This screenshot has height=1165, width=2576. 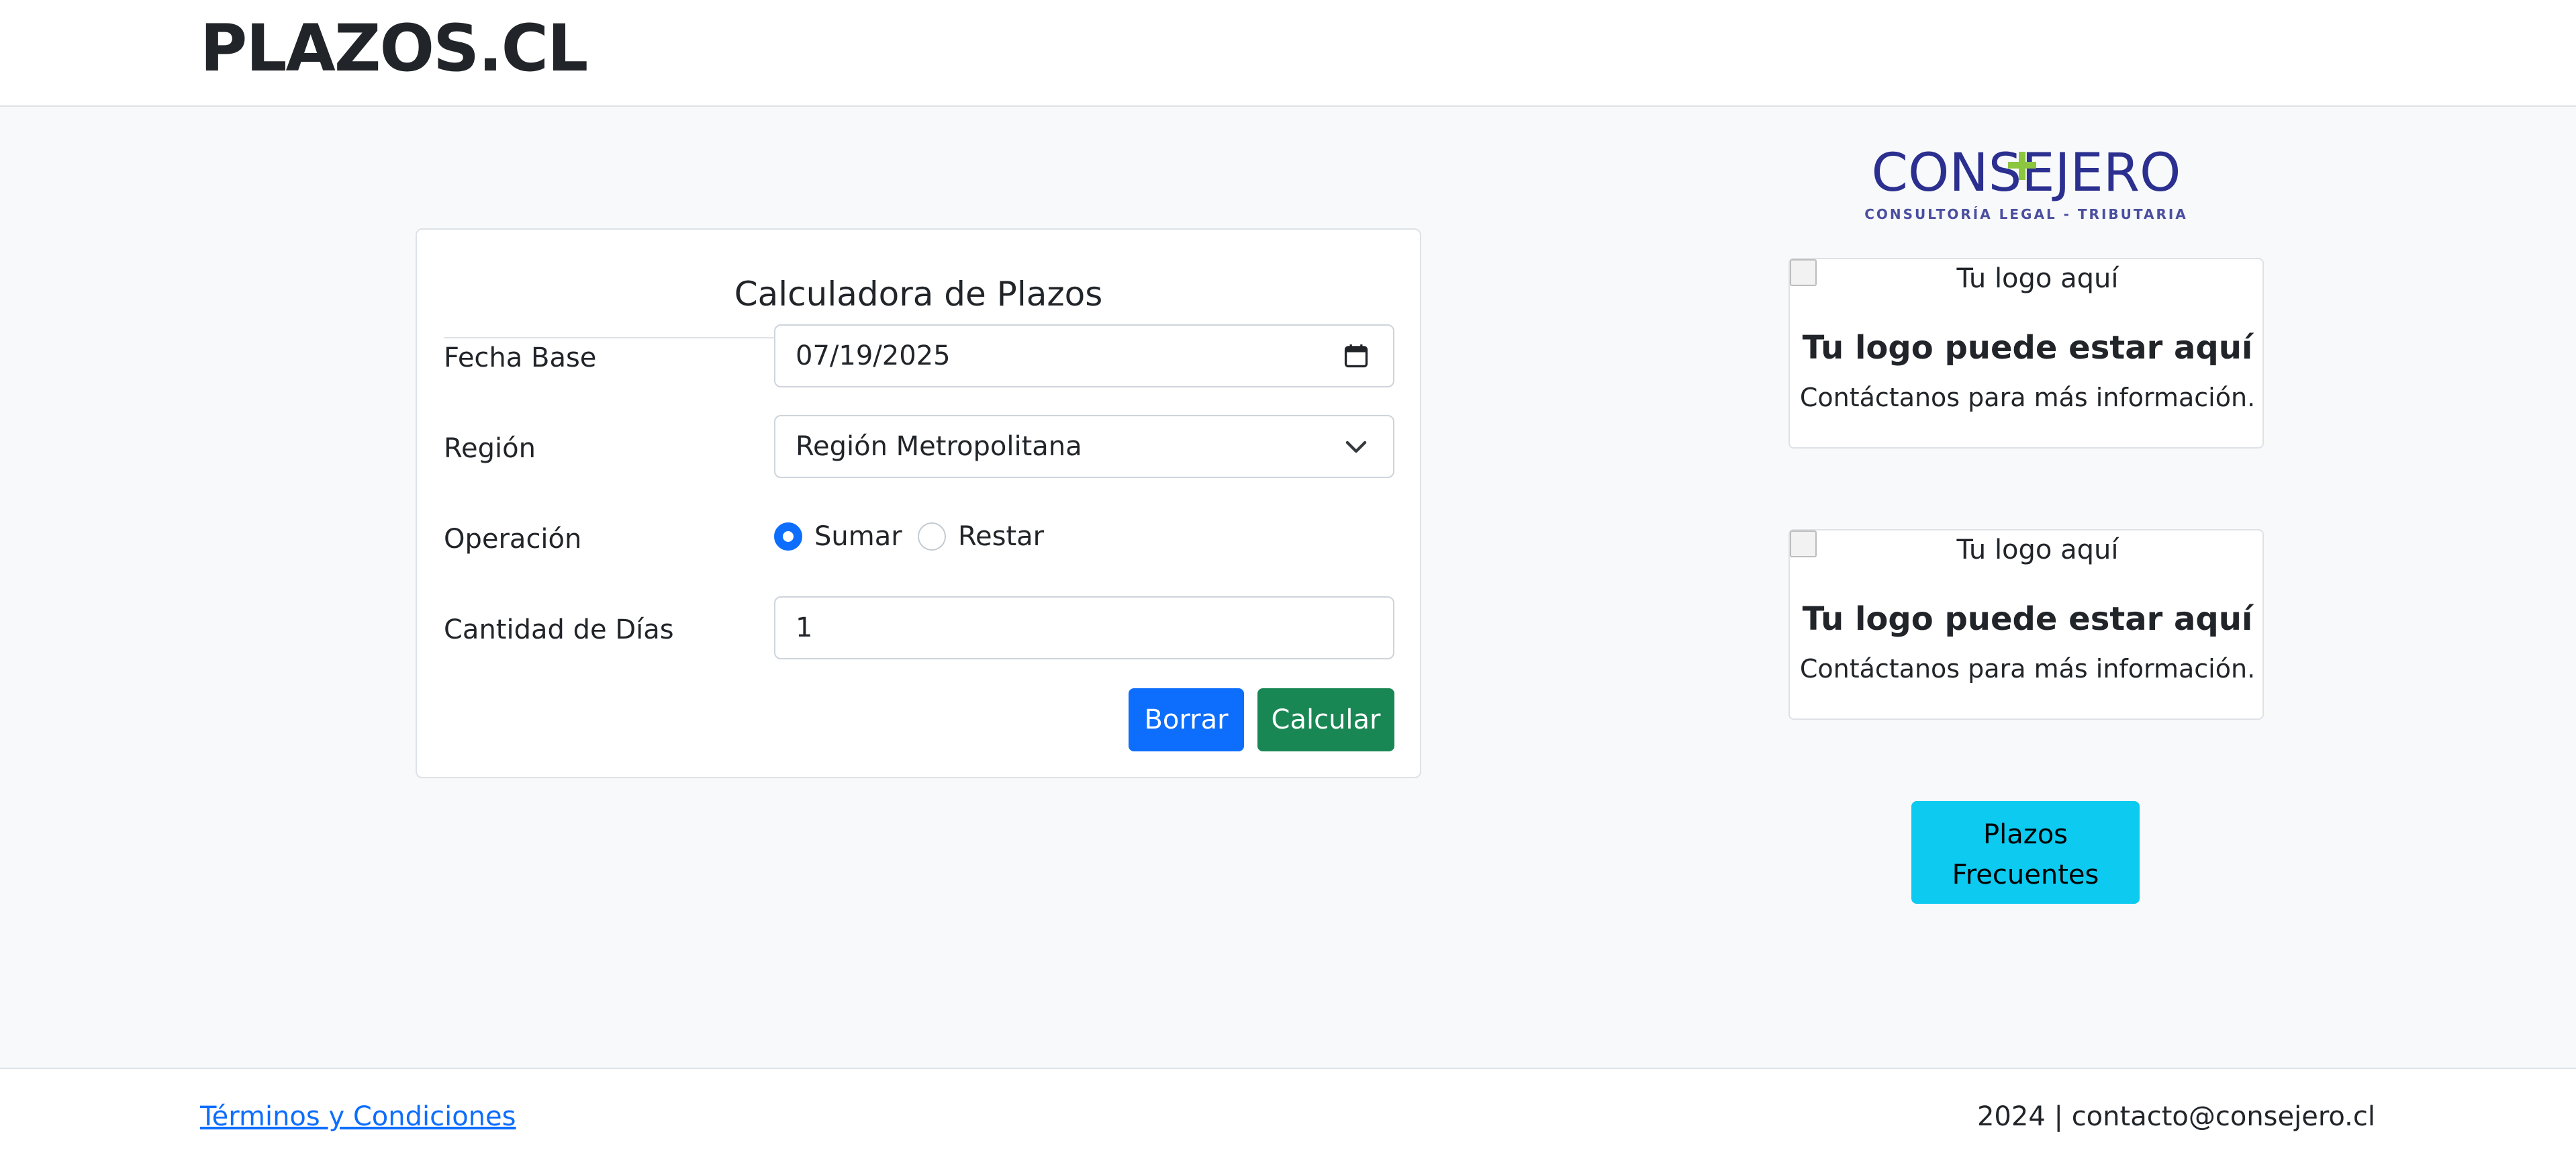 I want to click on region-select: Región Metropolitana, so click(x=1084, y=446).